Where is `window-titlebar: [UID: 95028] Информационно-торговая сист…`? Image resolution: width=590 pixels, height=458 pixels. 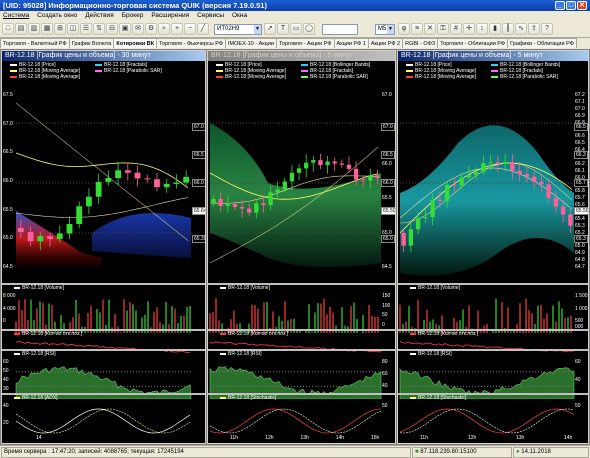
window-titlebar: [UID: 95028] Информационно-торговая сист… is located at coordinates (295, 5).